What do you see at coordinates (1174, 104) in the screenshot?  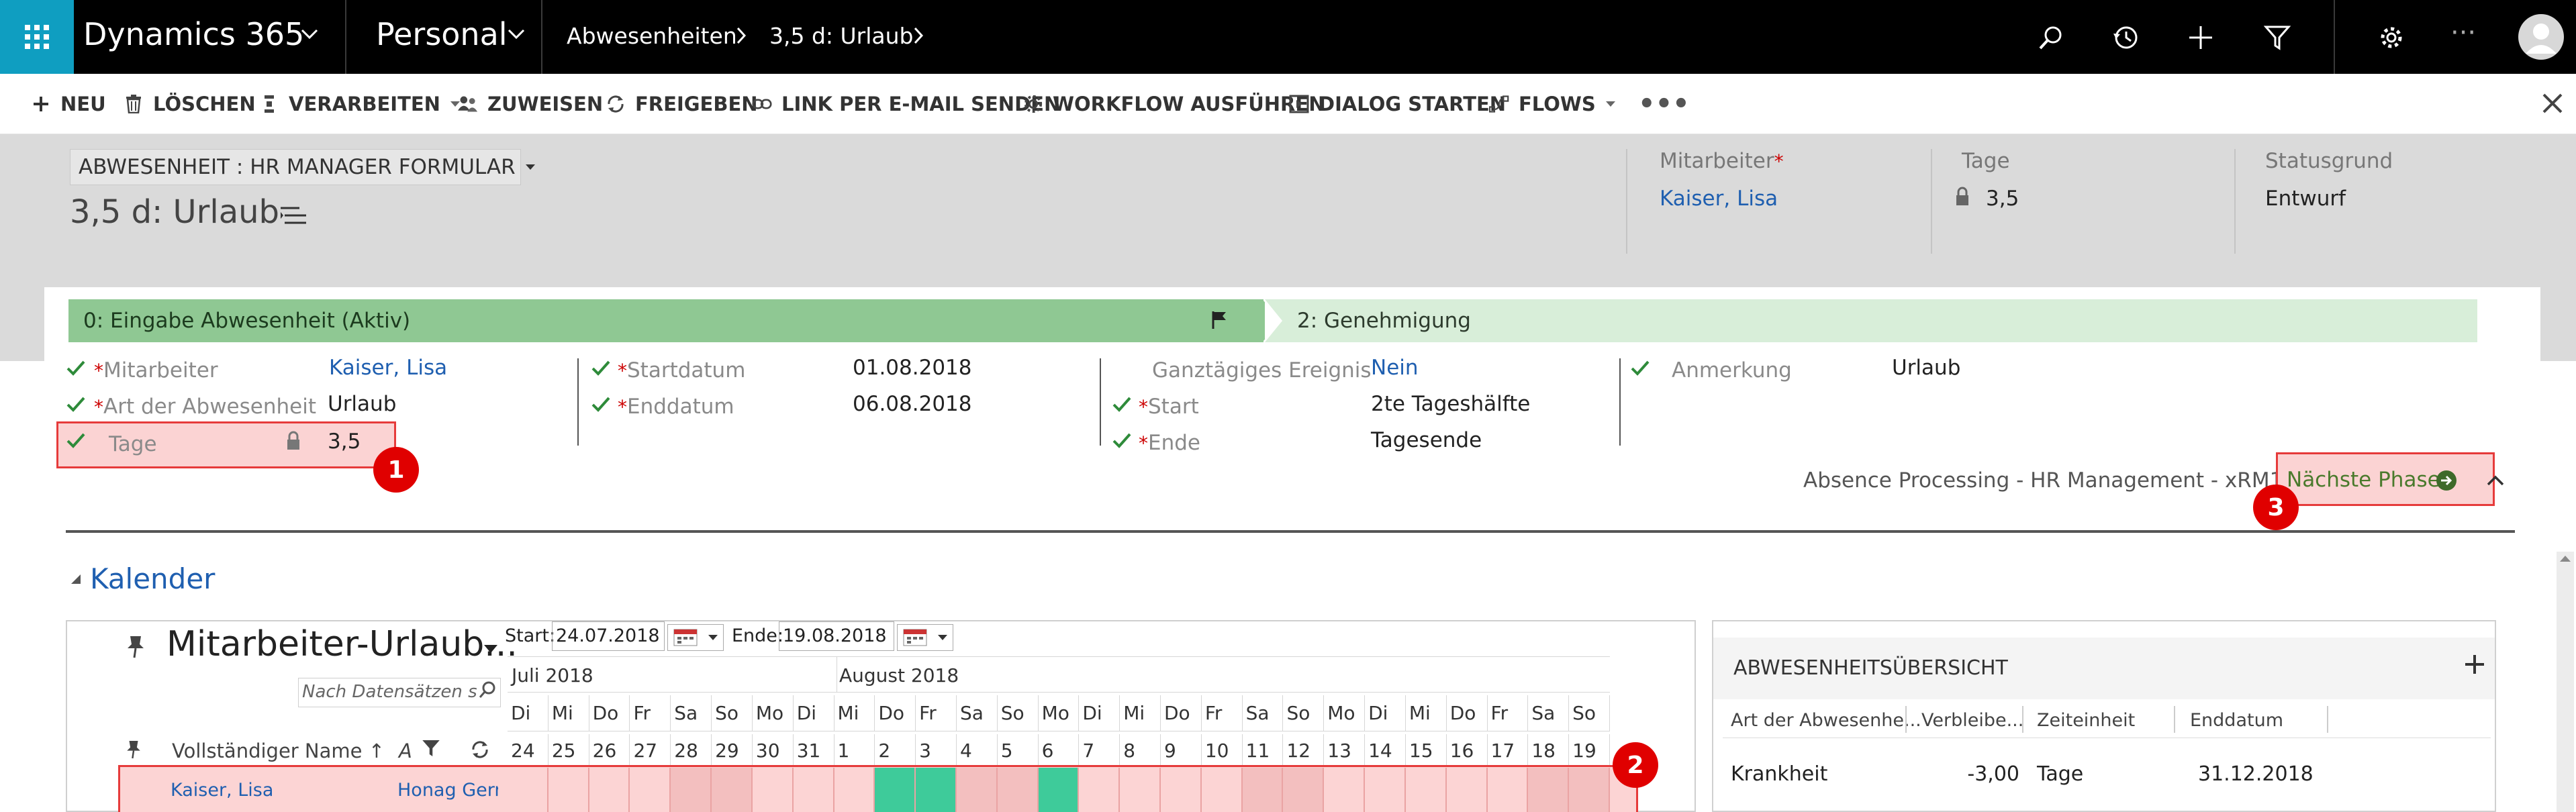 I see `run-workflow-button: WORKFLOW AUSFÜHREN` at bounding box center [1174, 104].